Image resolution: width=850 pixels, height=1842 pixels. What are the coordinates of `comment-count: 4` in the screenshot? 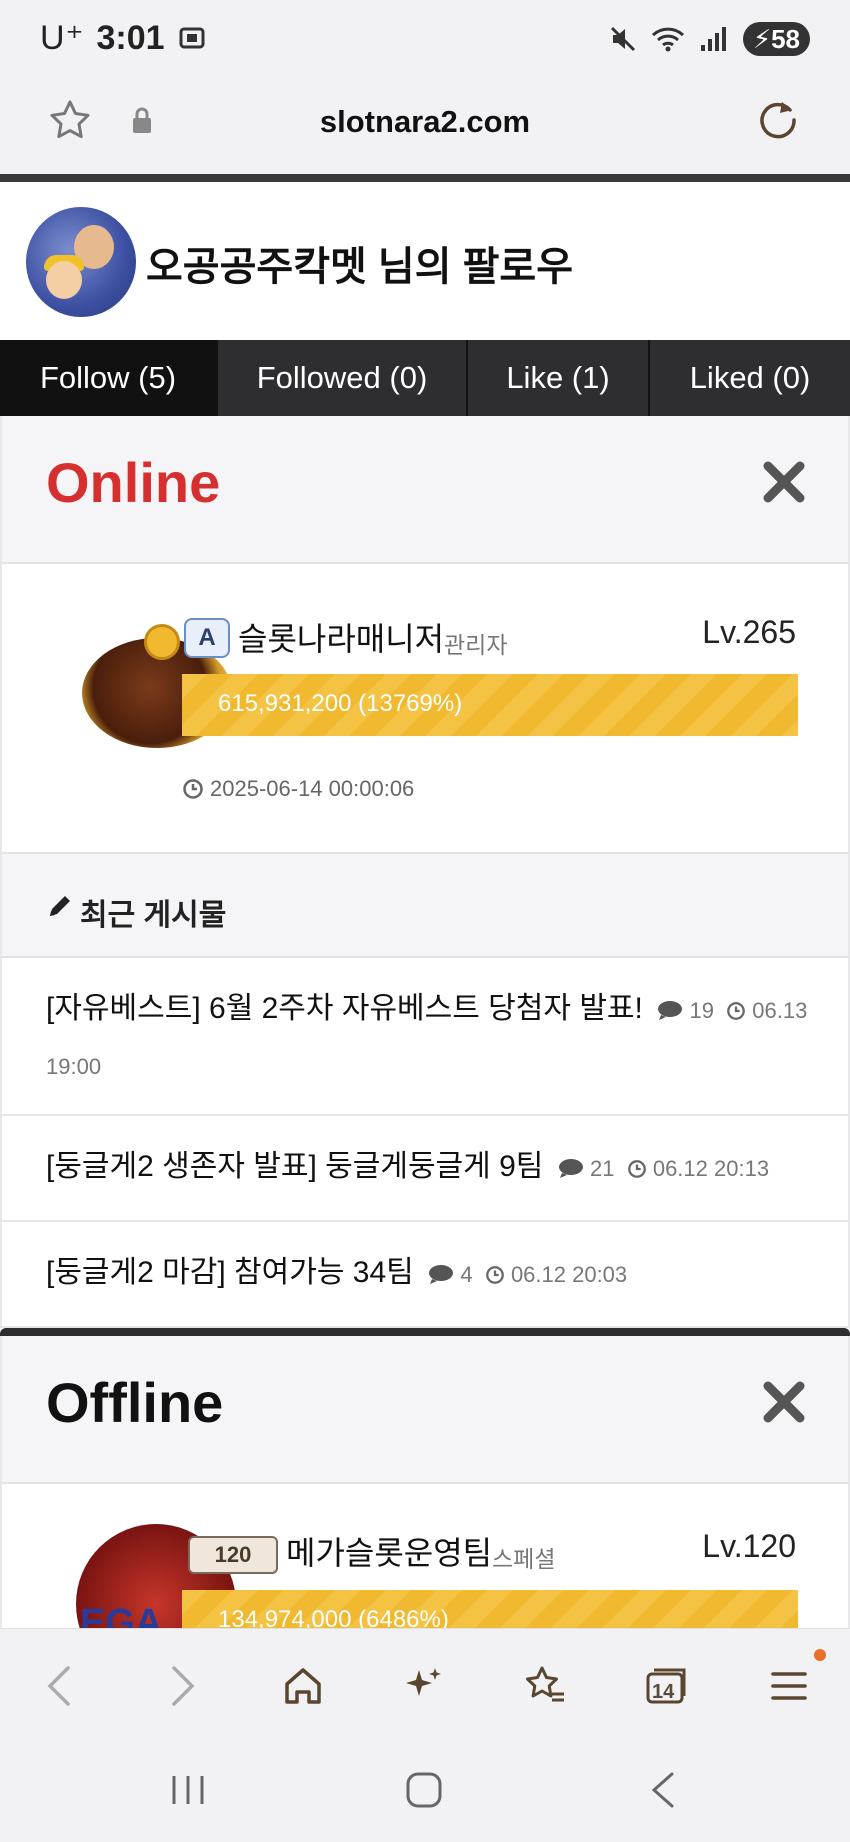 It's located at (466, 1274).